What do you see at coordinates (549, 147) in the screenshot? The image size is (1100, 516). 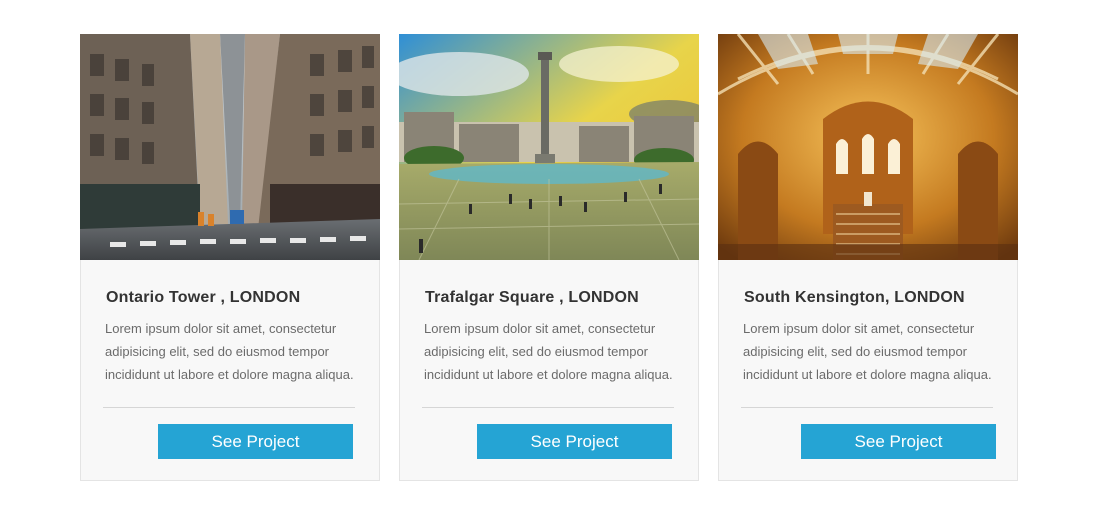 I see `project-photo-square` at bounding box center [549, 147].